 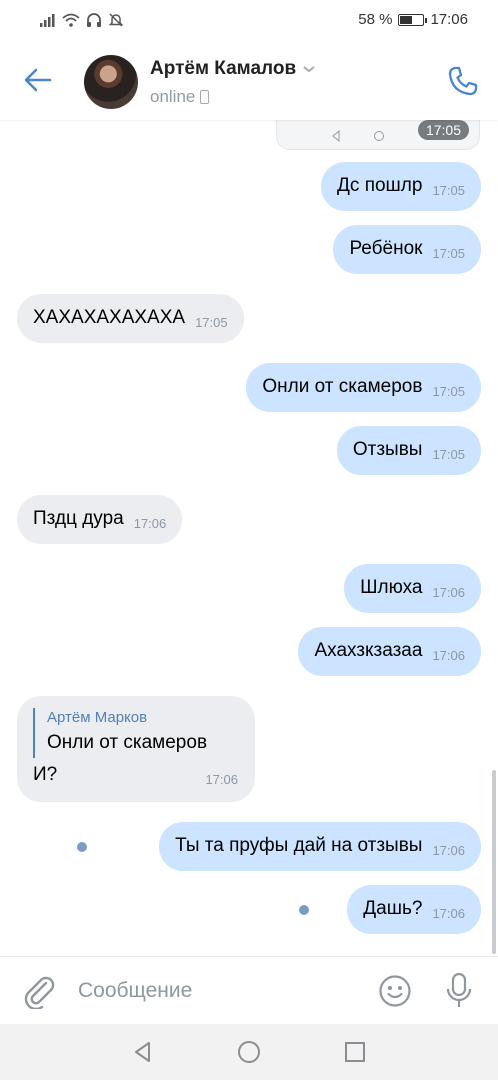 I want to click on contact-title: Артём Камалов, so click(x=233, y=69).